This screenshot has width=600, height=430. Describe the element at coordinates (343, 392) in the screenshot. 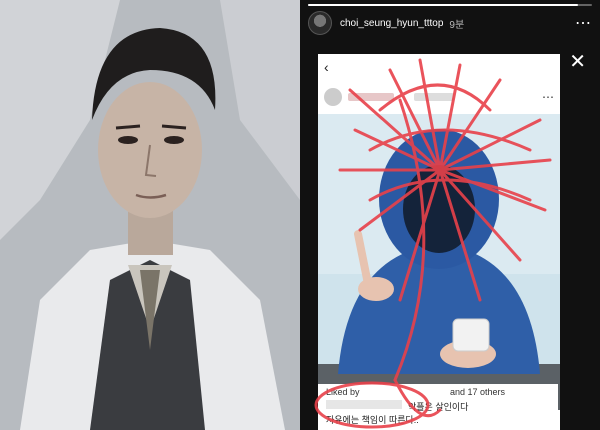

I see `liked-by-label: Liked by` at that location.